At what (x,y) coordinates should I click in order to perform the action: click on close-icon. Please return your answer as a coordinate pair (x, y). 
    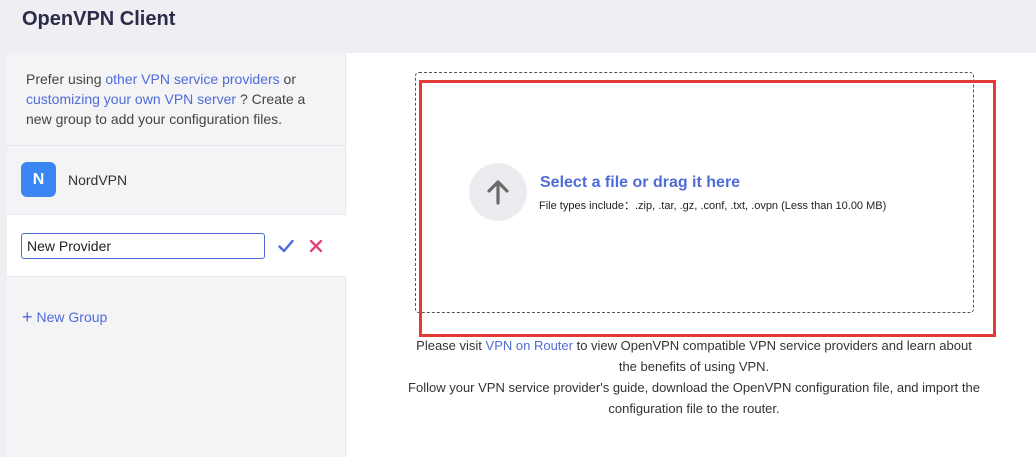
    Looking at the image, I should click on (316, 246).